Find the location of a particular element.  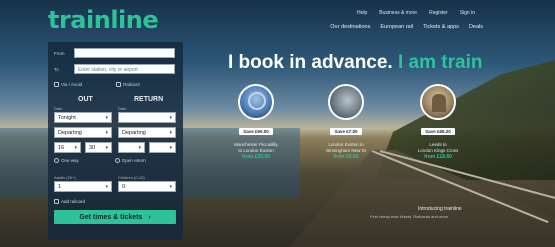

headline-accent: I am train is located at coordinates (440, 62).